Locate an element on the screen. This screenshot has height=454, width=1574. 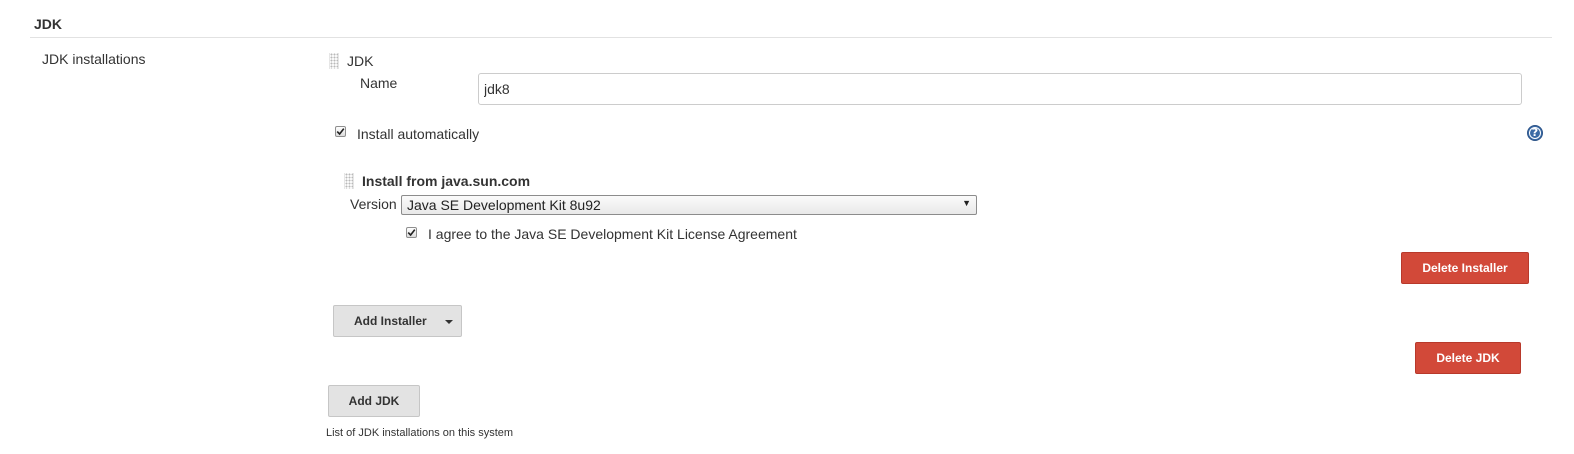
section-title: JDK is located at coordinates (48, 24).